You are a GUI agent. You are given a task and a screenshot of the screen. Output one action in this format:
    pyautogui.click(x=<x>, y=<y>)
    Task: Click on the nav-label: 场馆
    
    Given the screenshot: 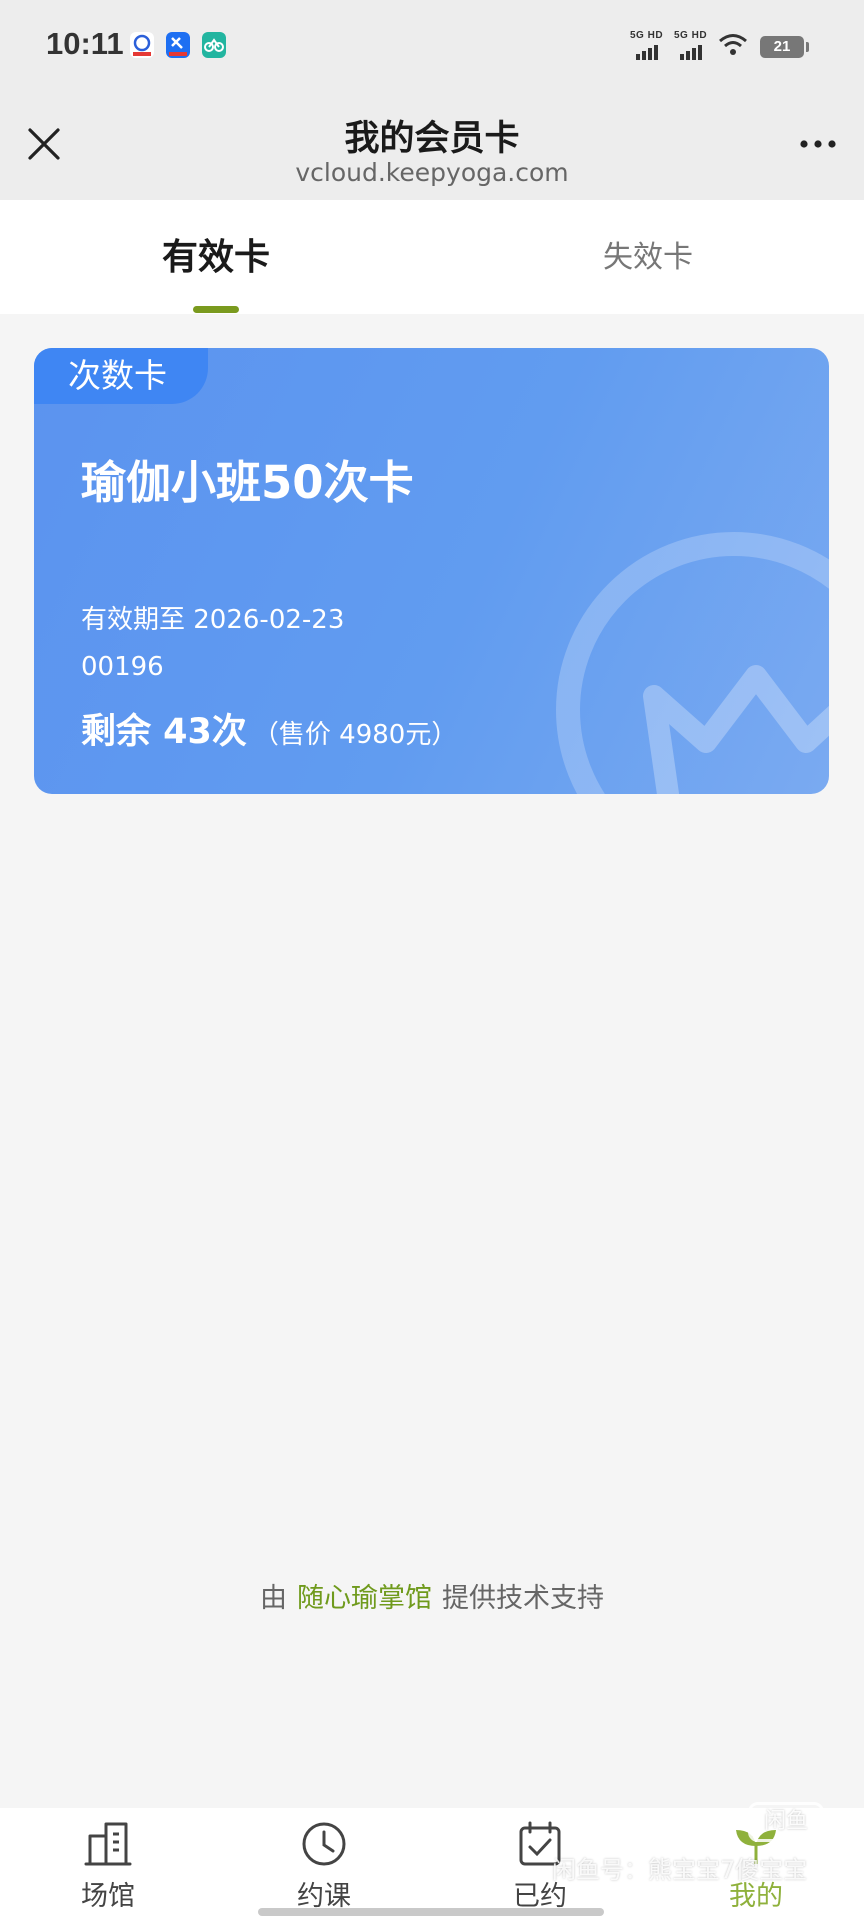 What is the action you would take?
    pyautogui.click(x=108, y=1896)
    